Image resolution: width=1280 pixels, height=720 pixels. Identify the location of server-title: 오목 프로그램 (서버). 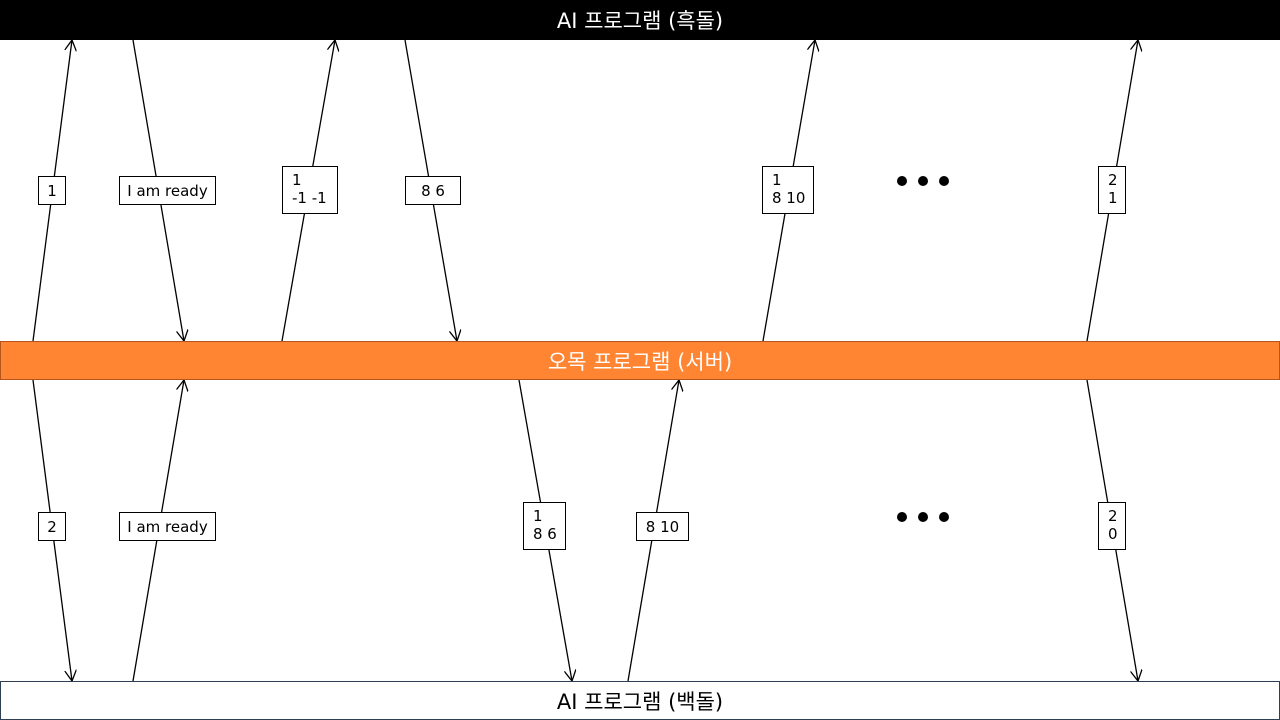
(640, 361).